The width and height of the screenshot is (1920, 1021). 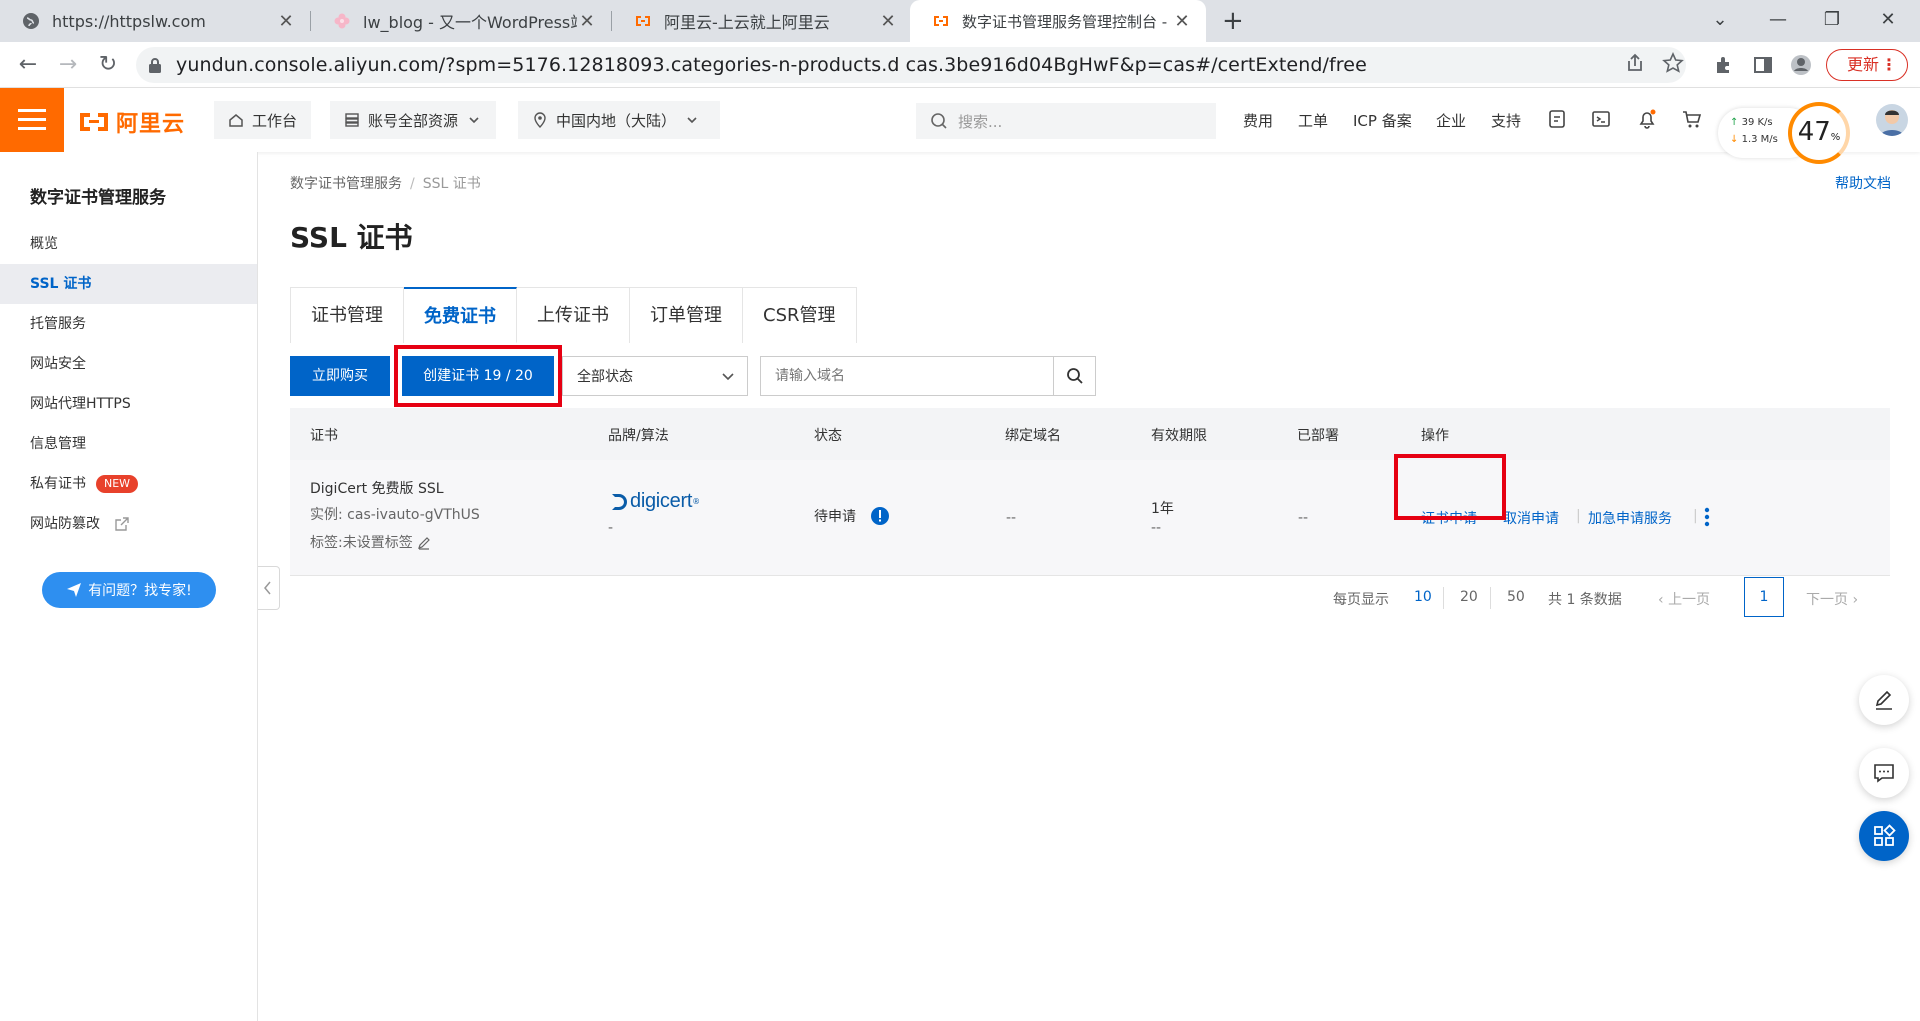 I want to click on page-size-10: 10, so click(x=1423, y=597).